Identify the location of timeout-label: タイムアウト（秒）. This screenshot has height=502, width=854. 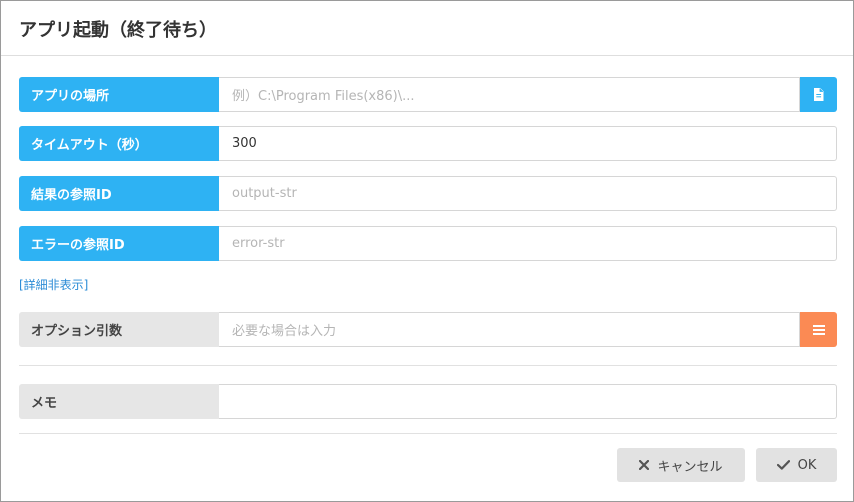
(119, 143).